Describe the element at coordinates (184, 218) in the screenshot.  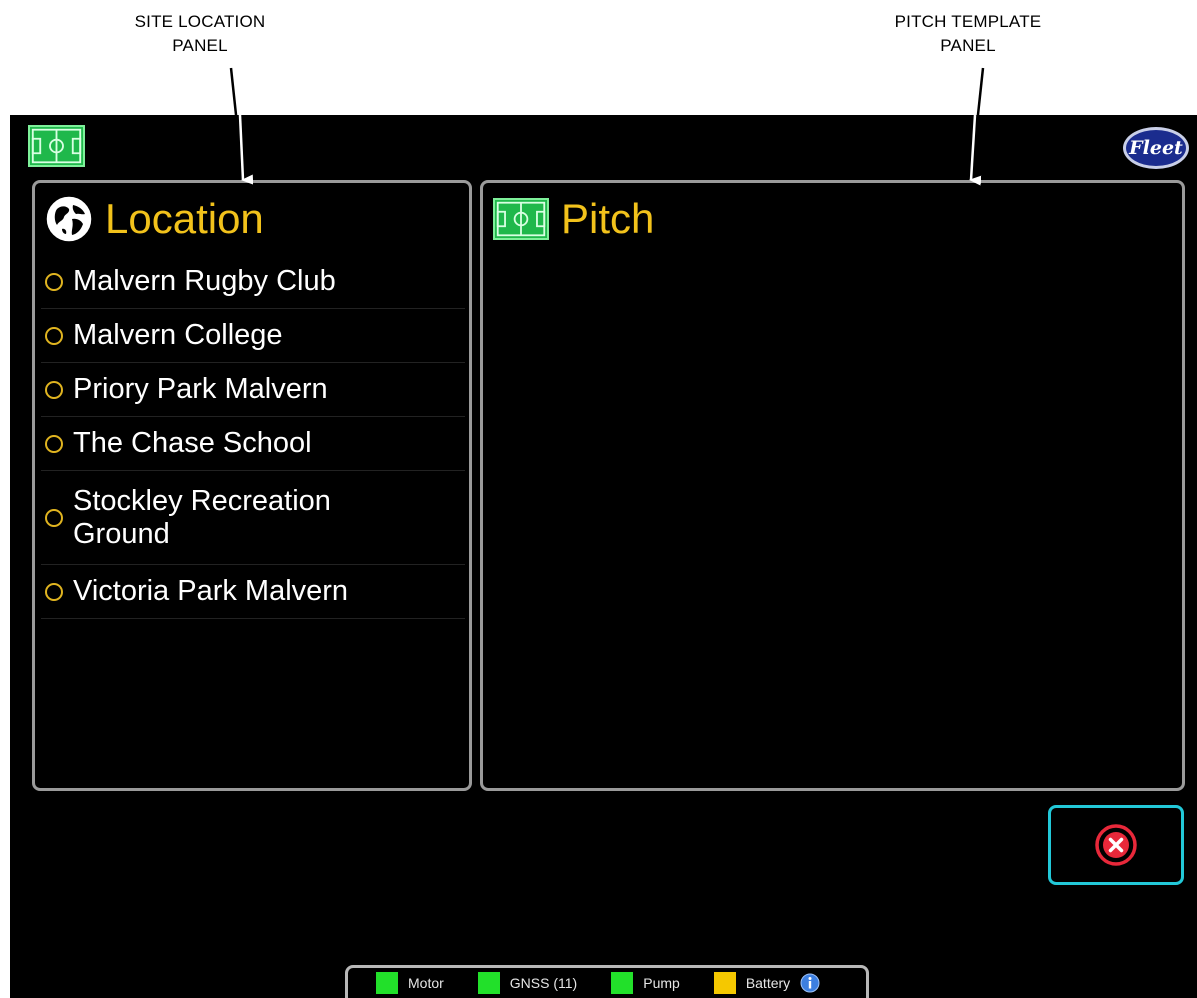
I see `location-title: Location` at that location.